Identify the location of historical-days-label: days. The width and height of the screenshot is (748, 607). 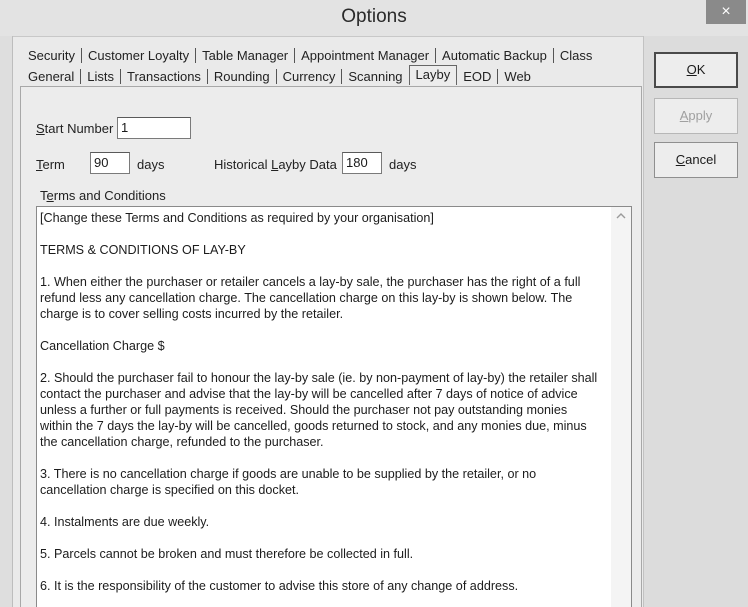
(403, 164).